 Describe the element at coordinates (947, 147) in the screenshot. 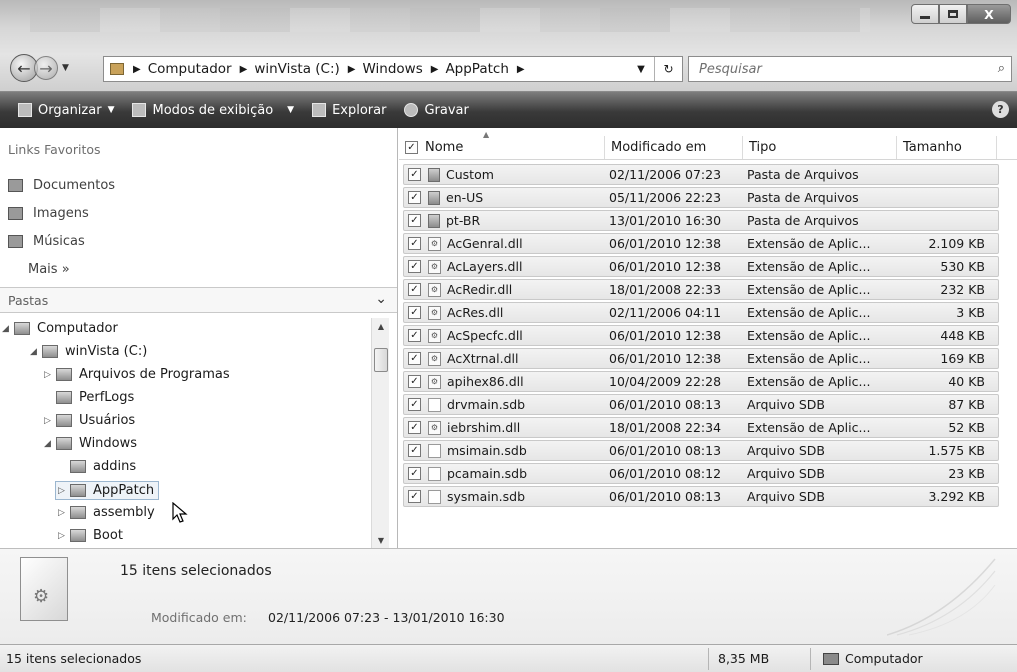

I see `column-header-size: Tamanho` at that location.